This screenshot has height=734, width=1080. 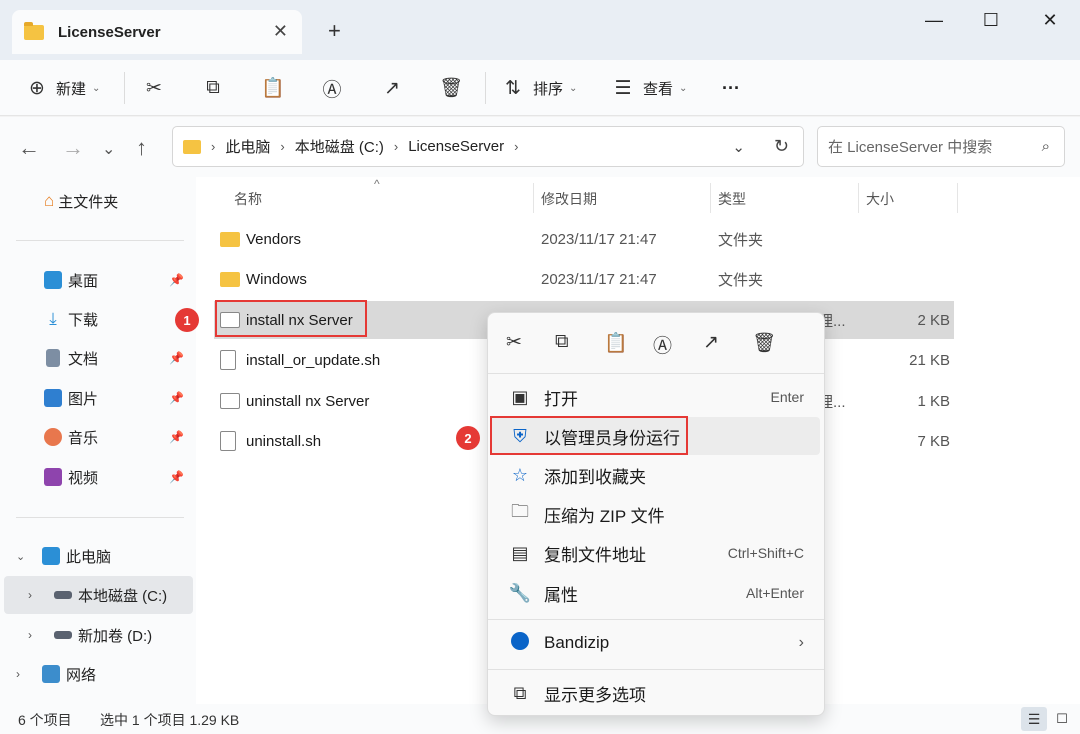 What do you see at coordinates (29, 148) in the screenshot?
I see `back-arrow-icon: ←` at bounding box center [29, 148].